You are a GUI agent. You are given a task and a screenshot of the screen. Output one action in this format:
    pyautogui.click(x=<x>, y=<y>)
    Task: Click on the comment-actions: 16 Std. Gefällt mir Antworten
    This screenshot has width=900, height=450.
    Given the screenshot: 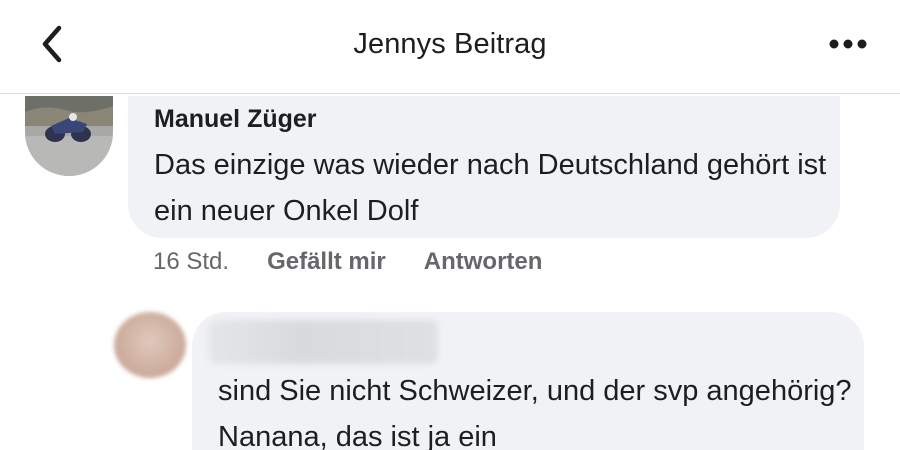 What is the action you would take?
    pyautogui.click(x=366, y=262)
    